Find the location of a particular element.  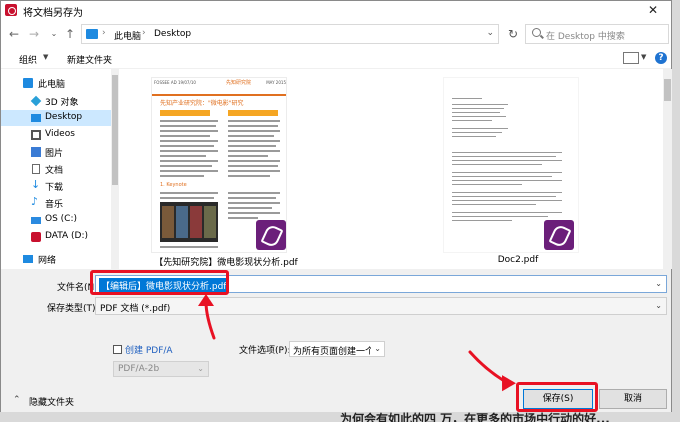

annotation-arrows is located at coordinates (357, 343).